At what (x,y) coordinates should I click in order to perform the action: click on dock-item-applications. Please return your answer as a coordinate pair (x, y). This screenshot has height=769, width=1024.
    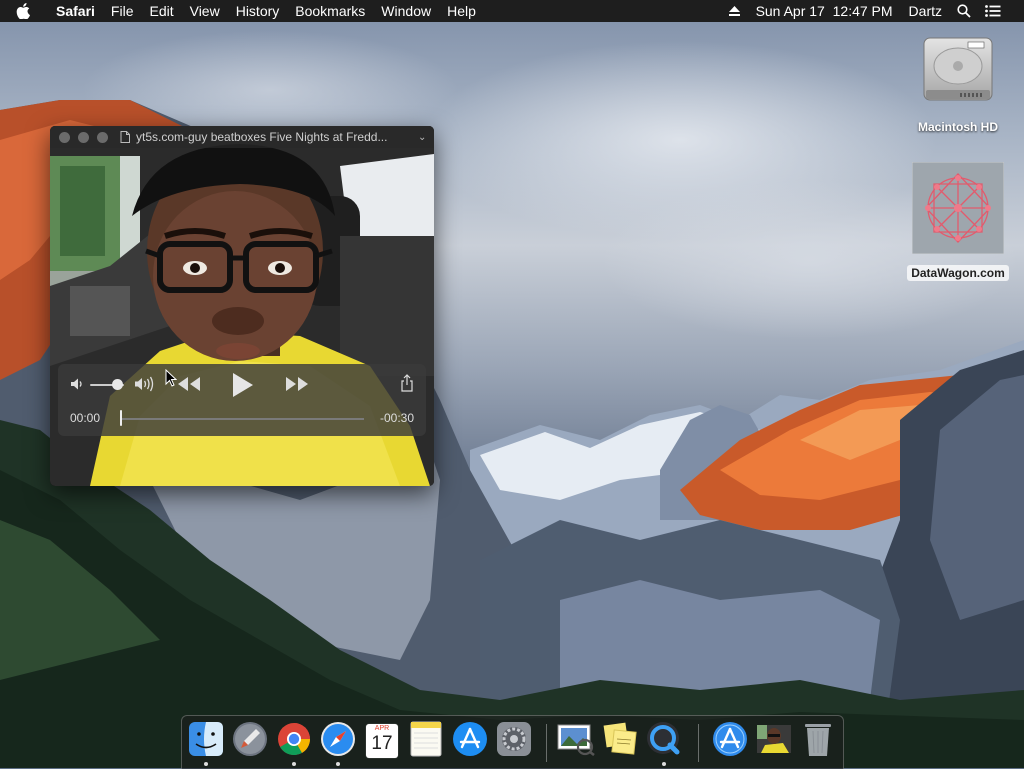
    Looking at the image, I should click on (730, 741).